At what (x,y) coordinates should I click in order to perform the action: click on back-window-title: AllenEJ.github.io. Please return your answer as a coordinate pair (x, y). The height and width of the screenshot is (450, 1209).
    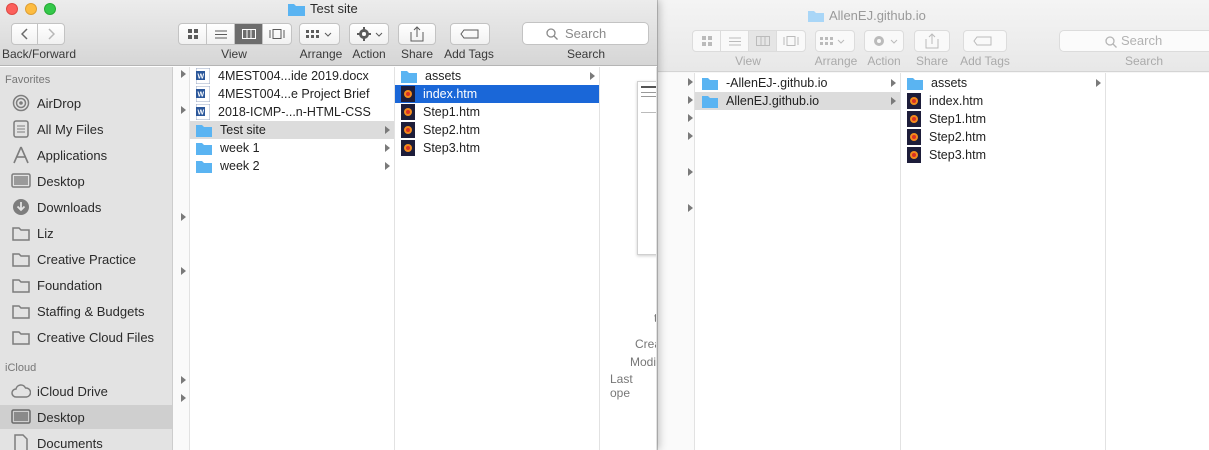
    Looking at the image, I should click on (868, 15).